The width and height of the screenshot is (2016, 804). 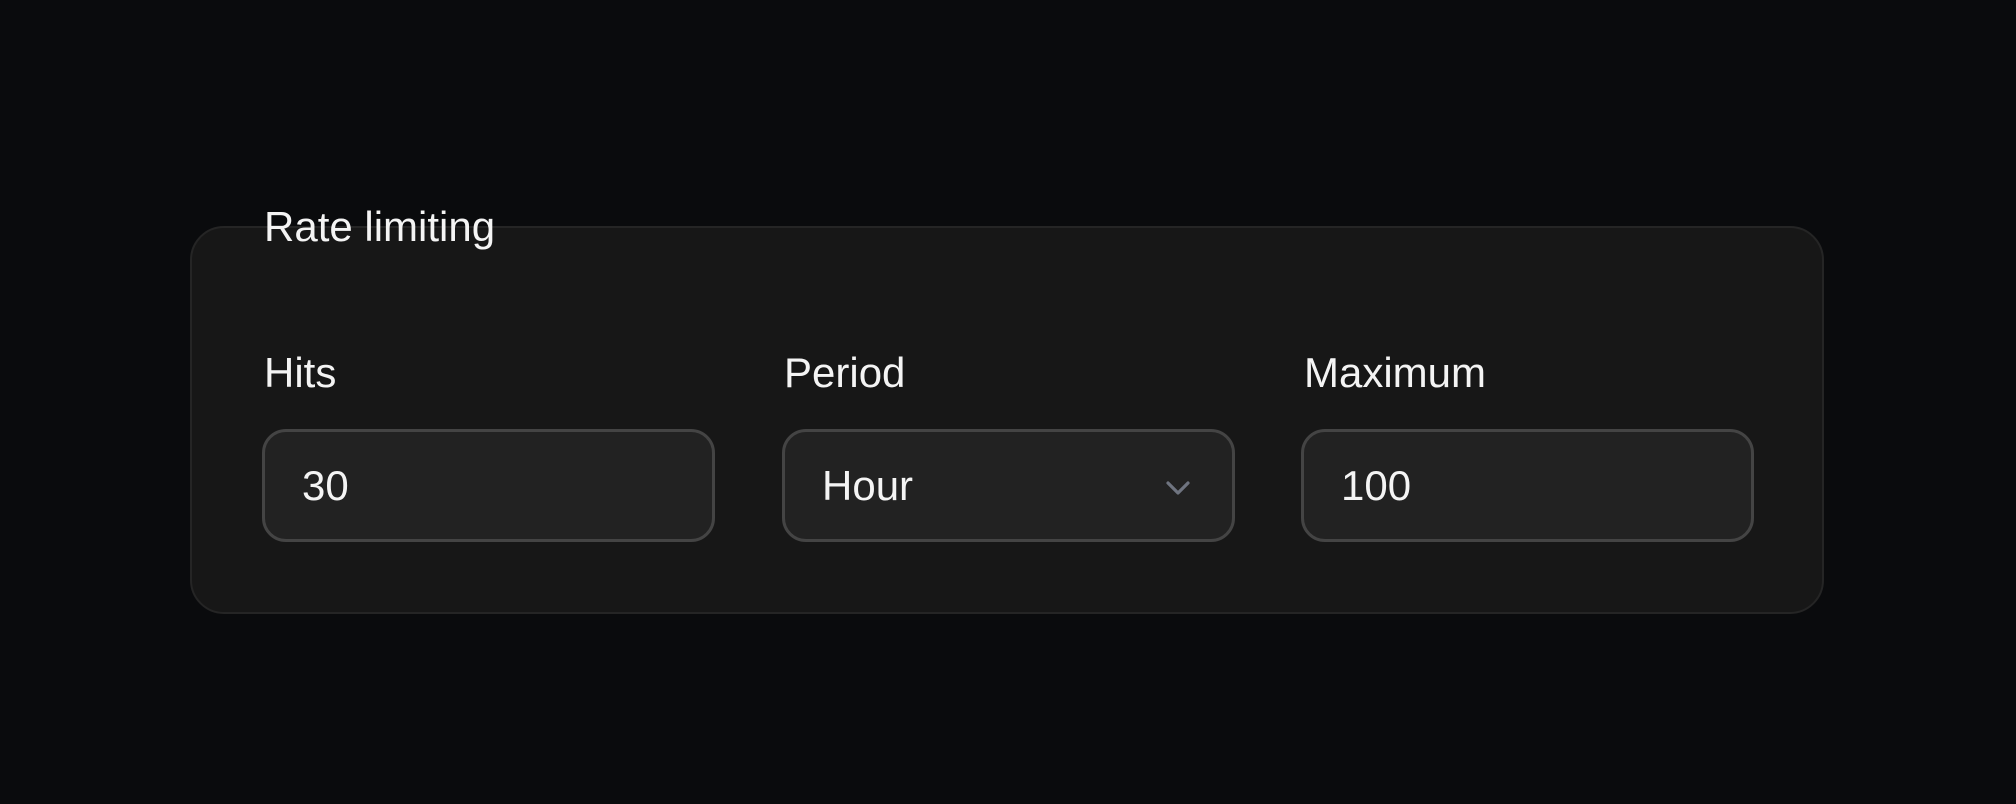 What do you see at coordinates (380, 226) in the screenshot?
I see `section-title: Rate limiting` at bounding box center [380, 226].